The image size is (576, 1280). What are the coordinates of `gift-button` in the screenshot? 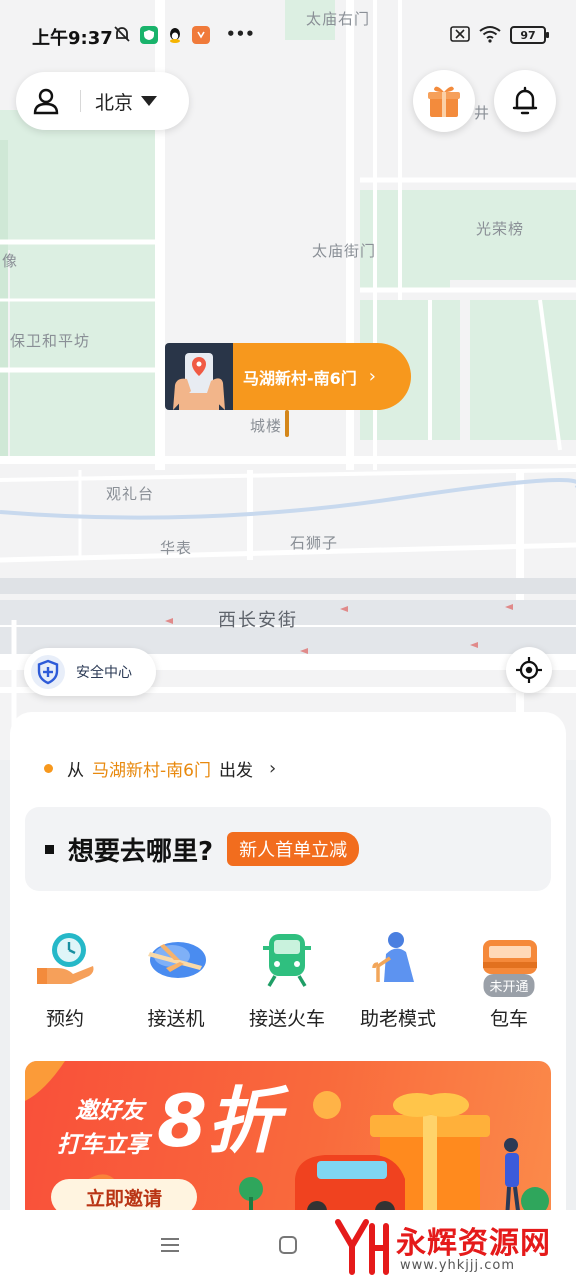 It's located at (444, 101).